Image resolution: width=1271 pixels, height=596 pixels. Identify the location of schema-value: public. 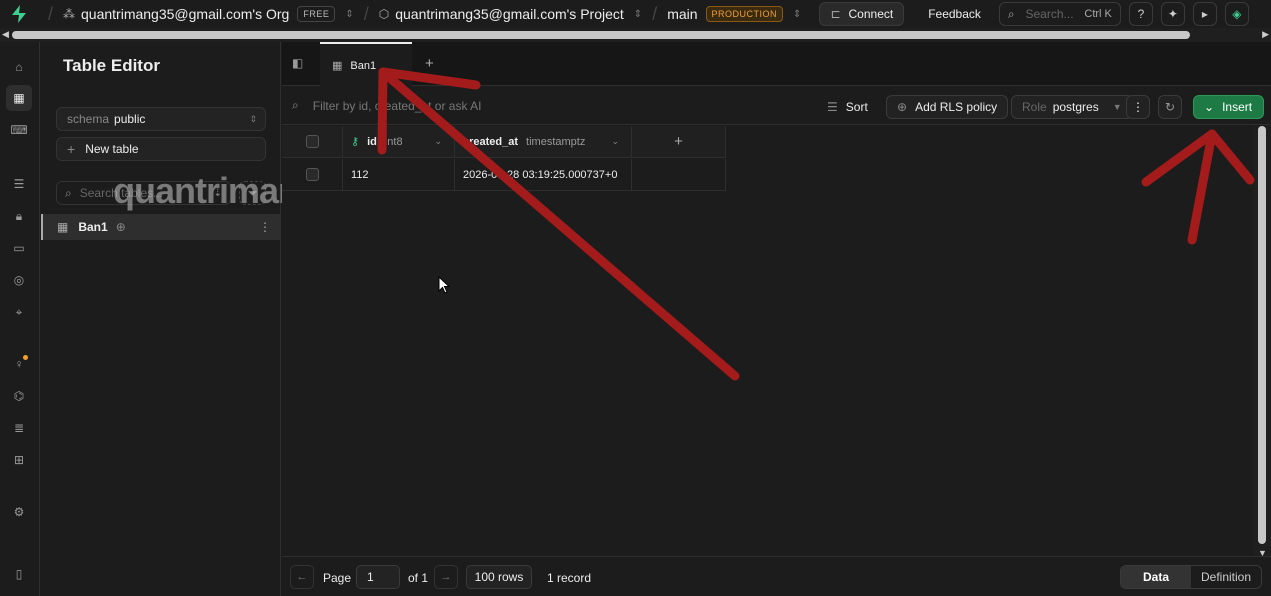
(130, 119).